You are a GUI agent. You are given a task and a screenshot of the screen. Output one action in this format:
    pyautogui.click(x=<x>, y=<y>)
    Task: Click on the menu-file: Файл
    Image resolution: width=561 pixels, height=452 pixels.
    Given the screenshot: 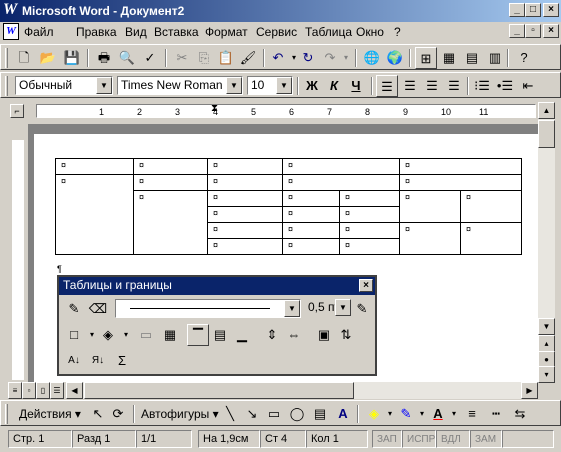 What is the action you would take?
    pyautogui.click(x=39, y=32)
    